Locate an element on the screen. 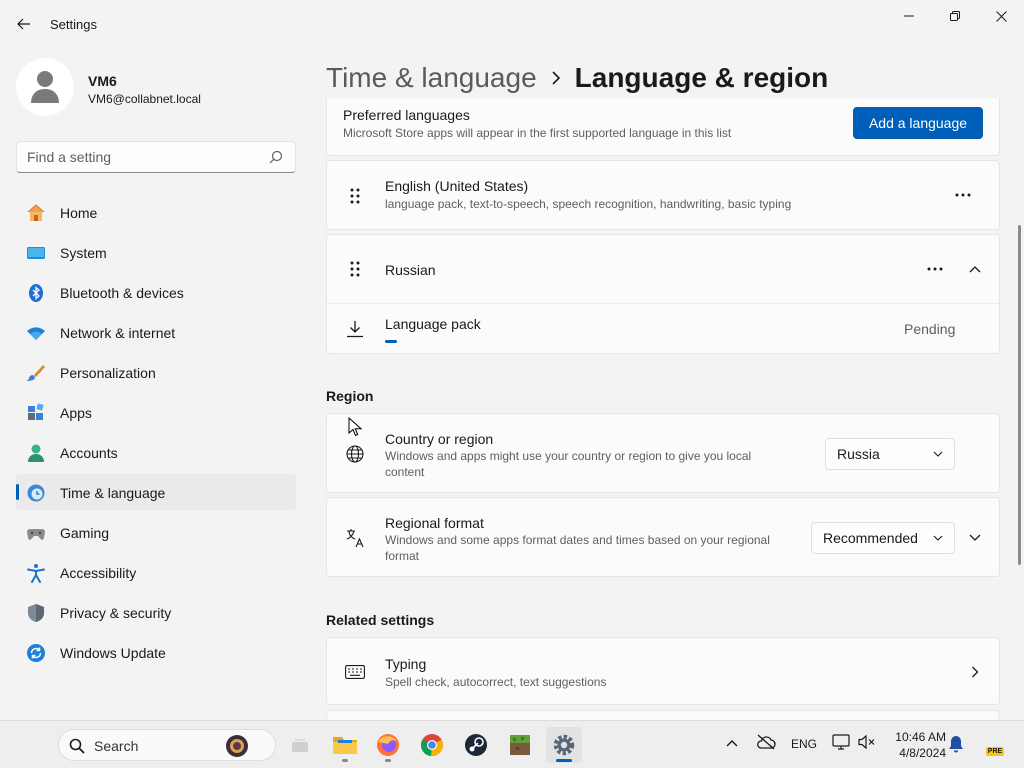  taskbar-app-firefox is located at coordinates (388, 745).